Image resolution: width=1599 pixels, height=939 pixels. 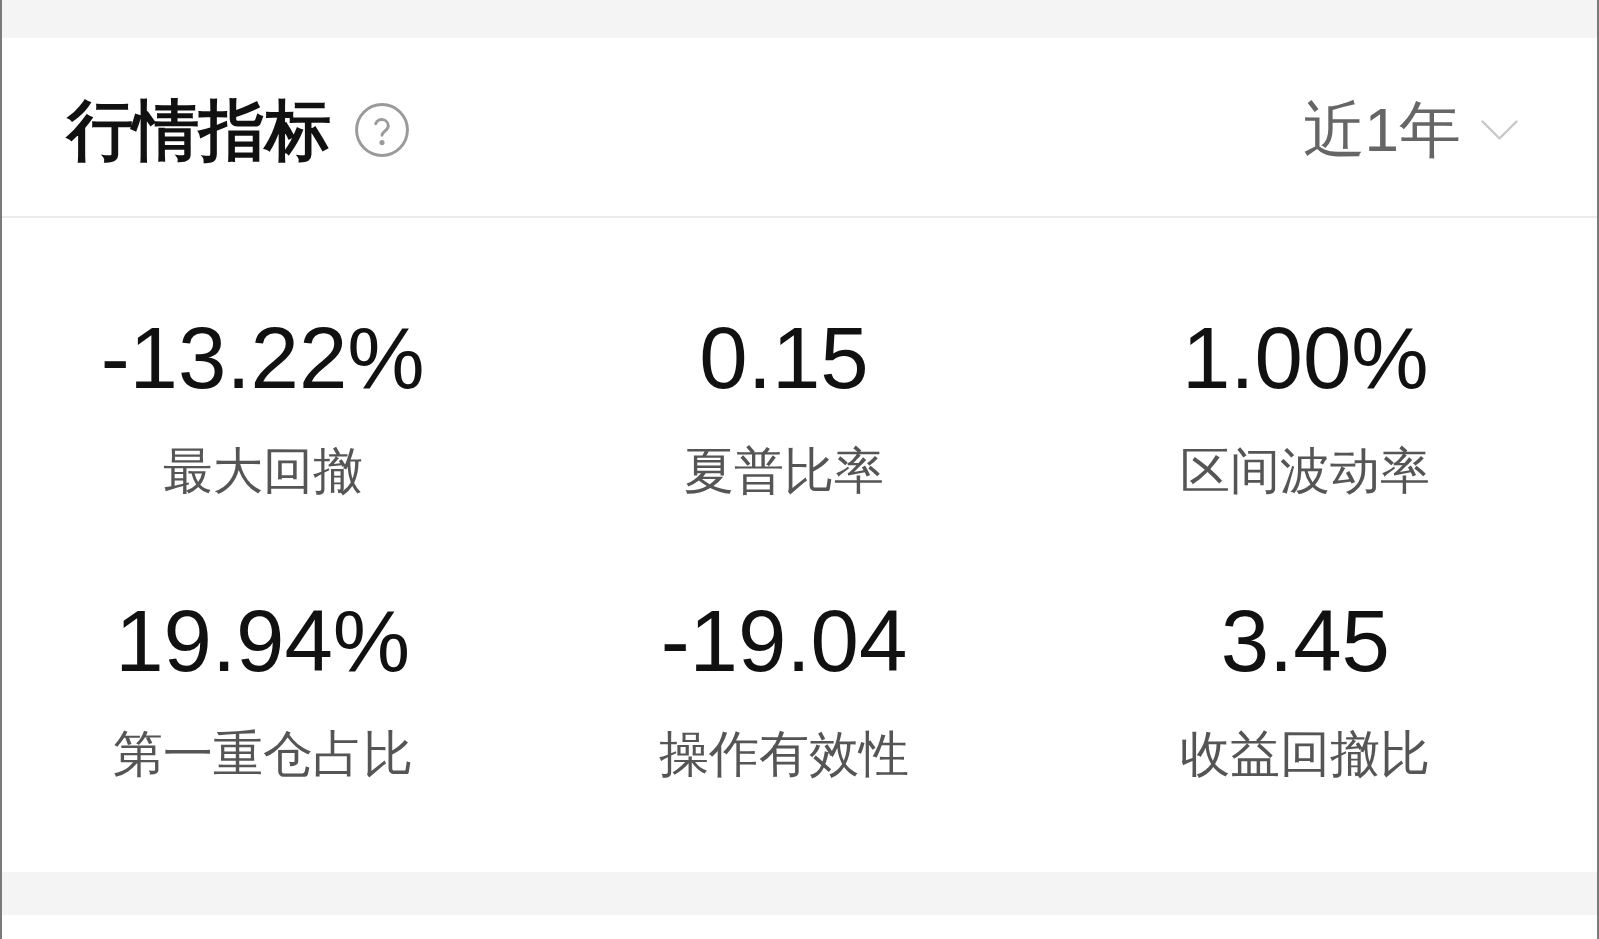 I want to click on metric-label: 操作有效性, so click(x=784, y=754).